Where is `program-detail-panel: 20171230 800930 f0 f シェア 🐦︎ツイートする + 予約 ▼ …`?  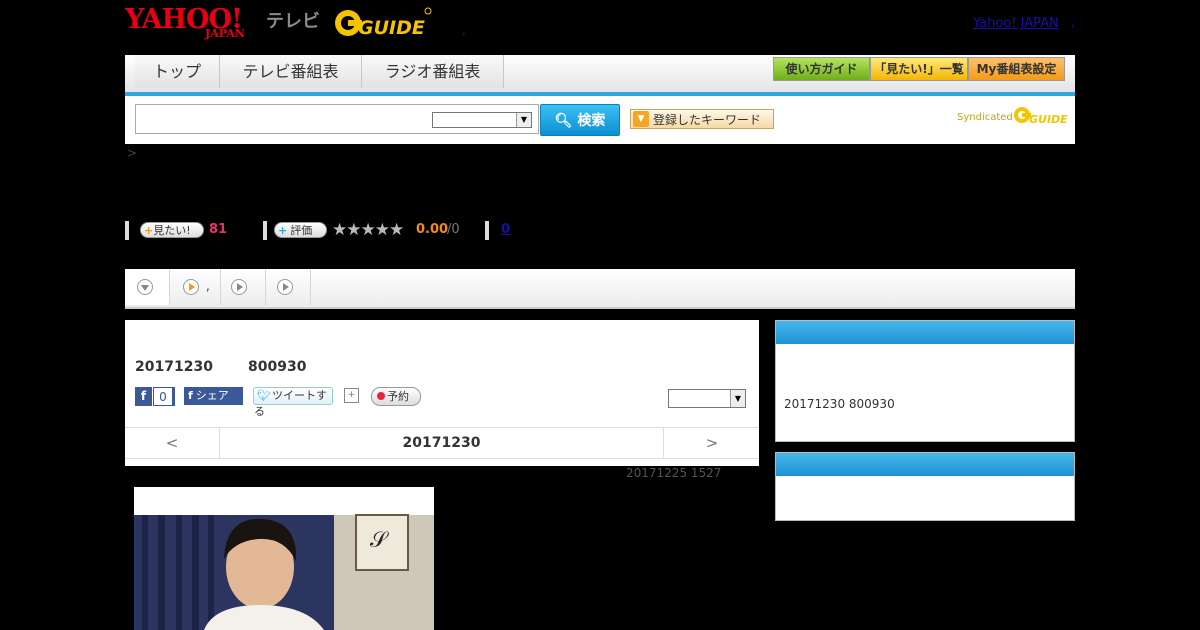
program-detail-panel: 20171230 800930 f0 f シェア 🐦︎ツイートする + 予約 ▼ … is located at coordinates (442, 393).